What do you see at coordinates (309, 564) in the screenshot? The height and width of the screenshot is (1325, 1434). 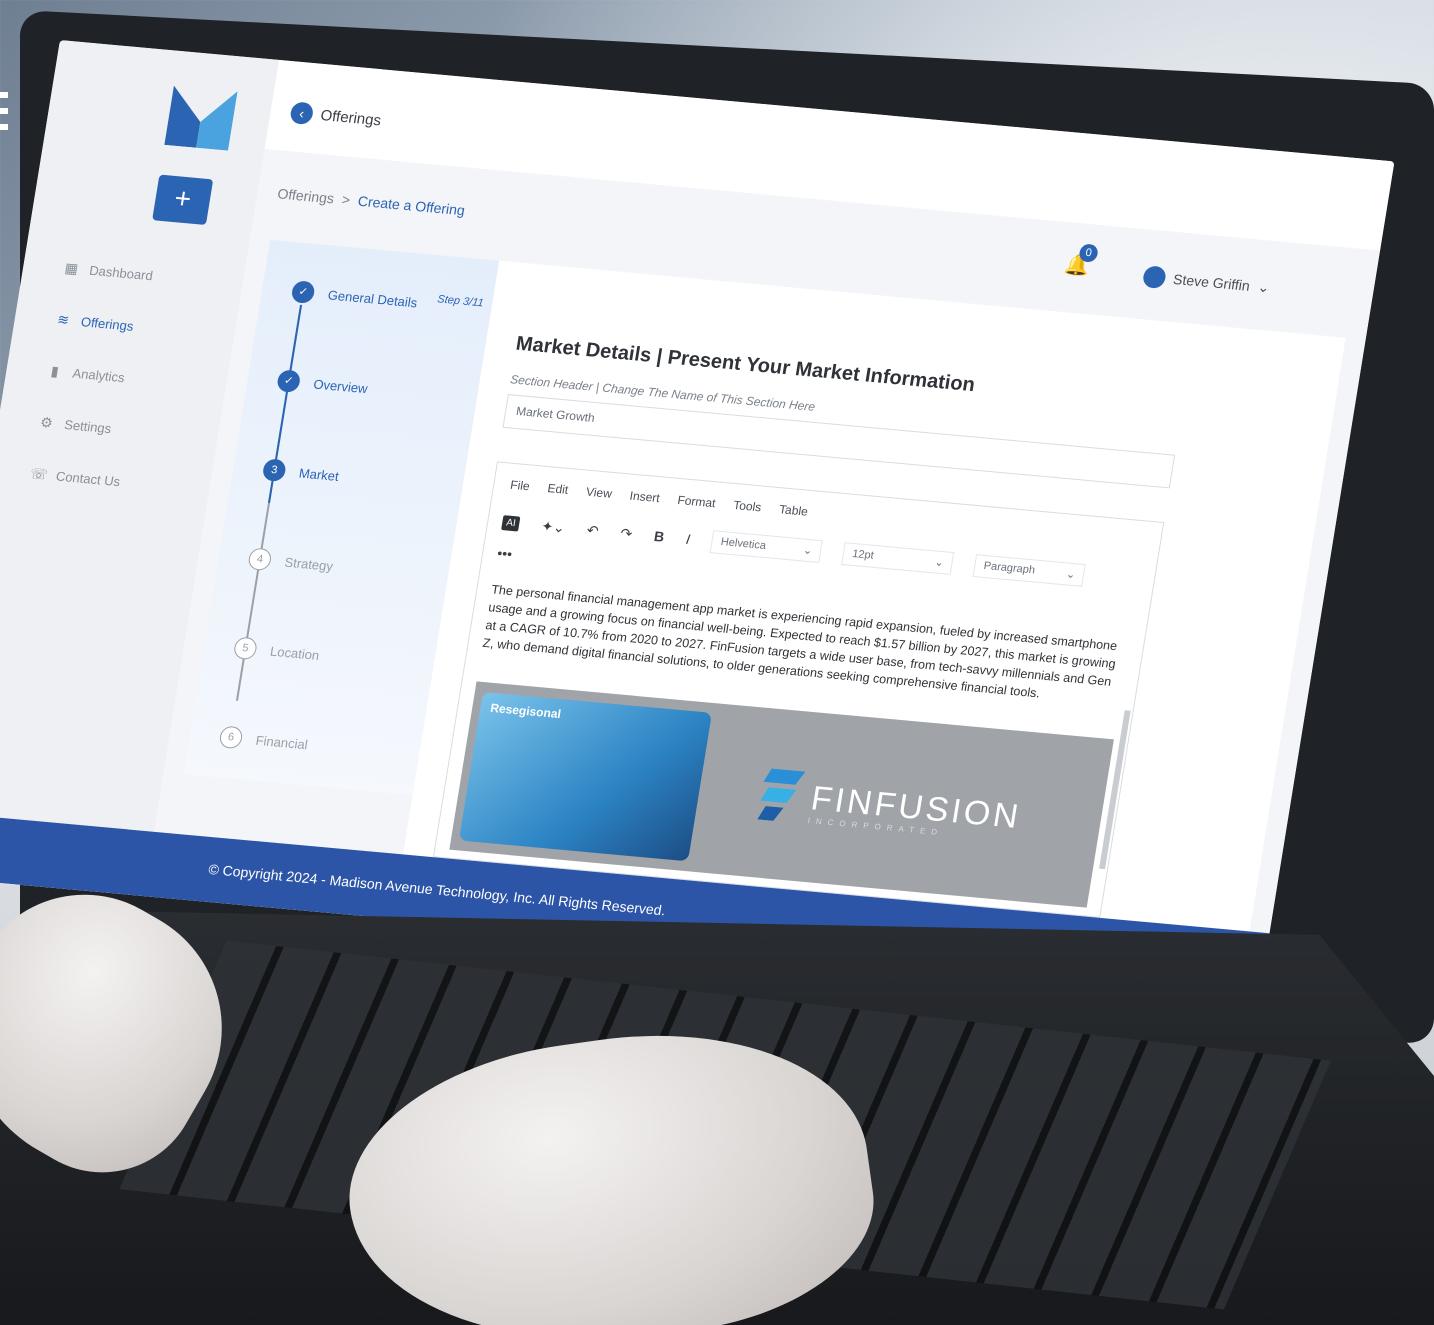 I see `step-label: Strategy` at bounding box center [309, 564].